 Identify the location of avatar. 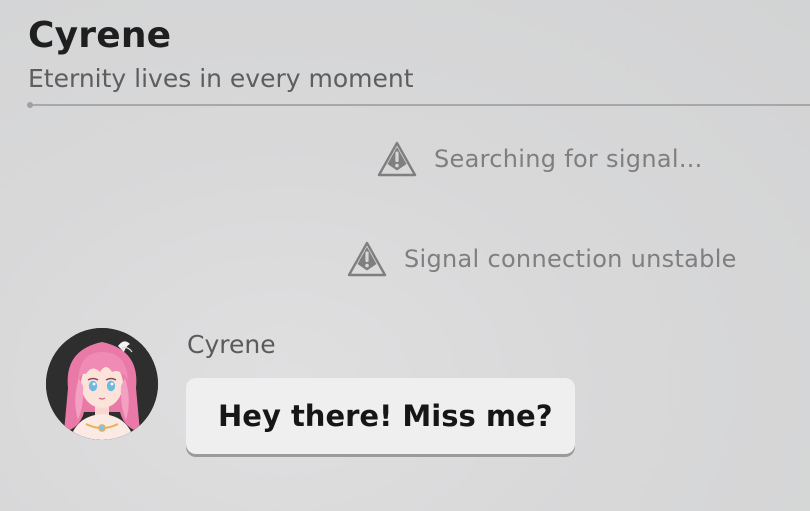
(102, 384).